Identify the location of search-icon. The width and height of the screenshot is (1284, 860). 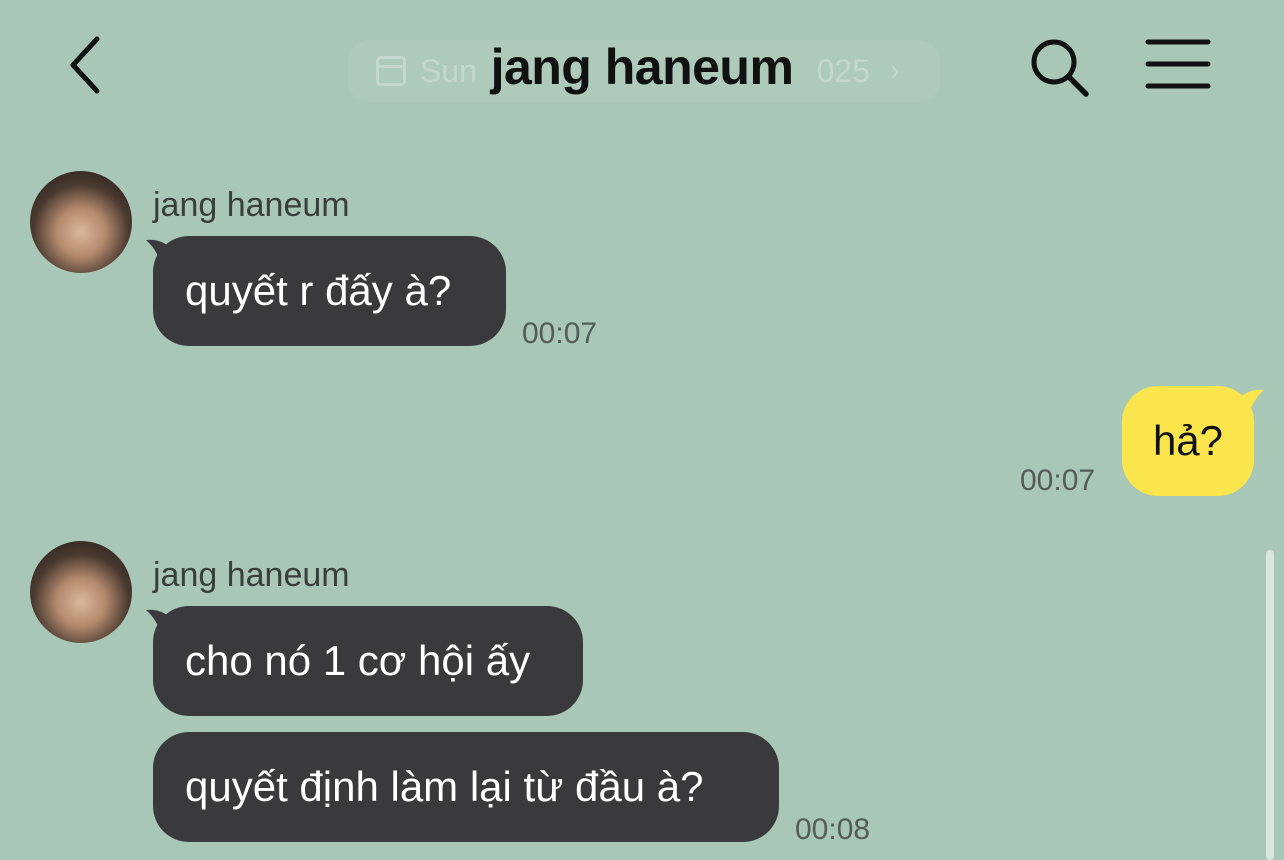
(1060, 68).